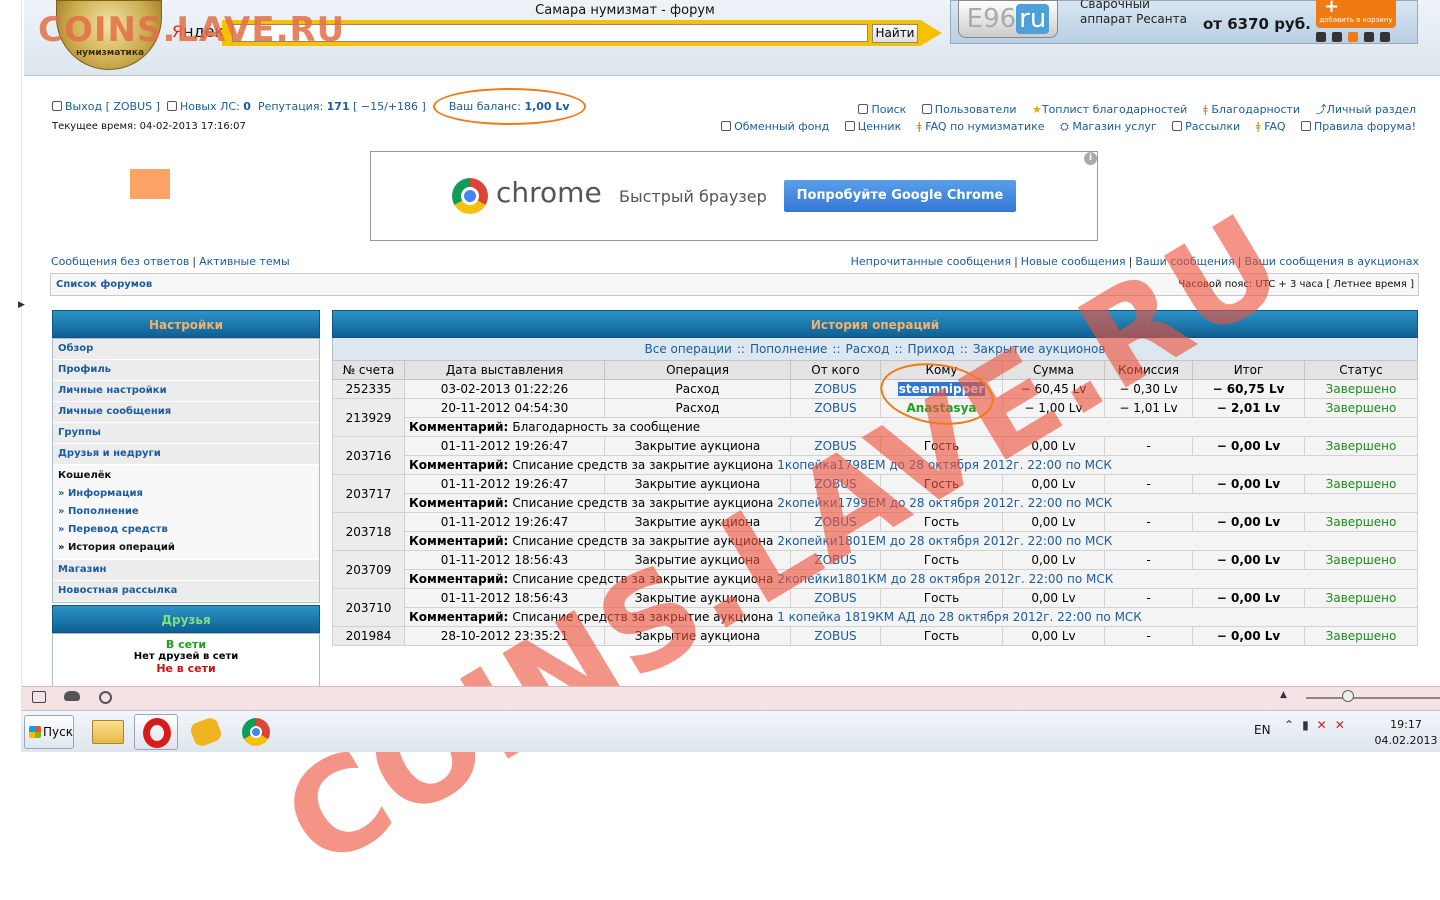 This screenshot has width=1440, height=900. What do you see at coordinates (1309, 725) in the screenshot?
I see `network-icon: ▮` at bounding box center [1309, 725].